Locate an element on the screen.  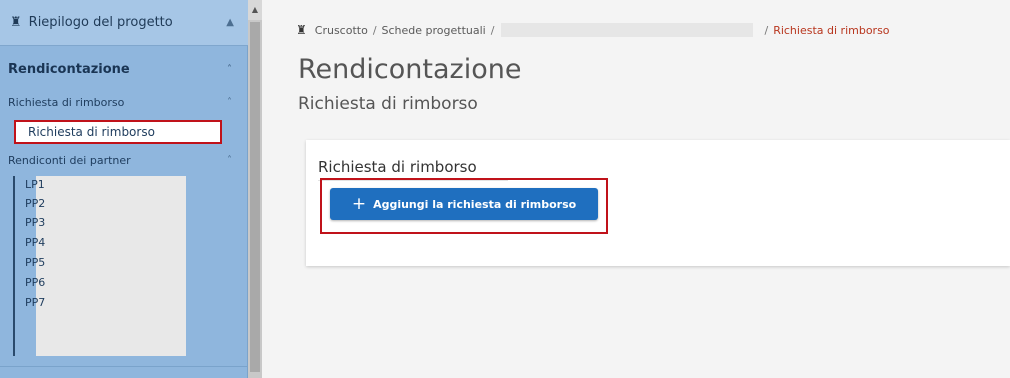
add-claim-button: + Aggiungi la richiesta di rimborso is located at coordinates (464, 204).